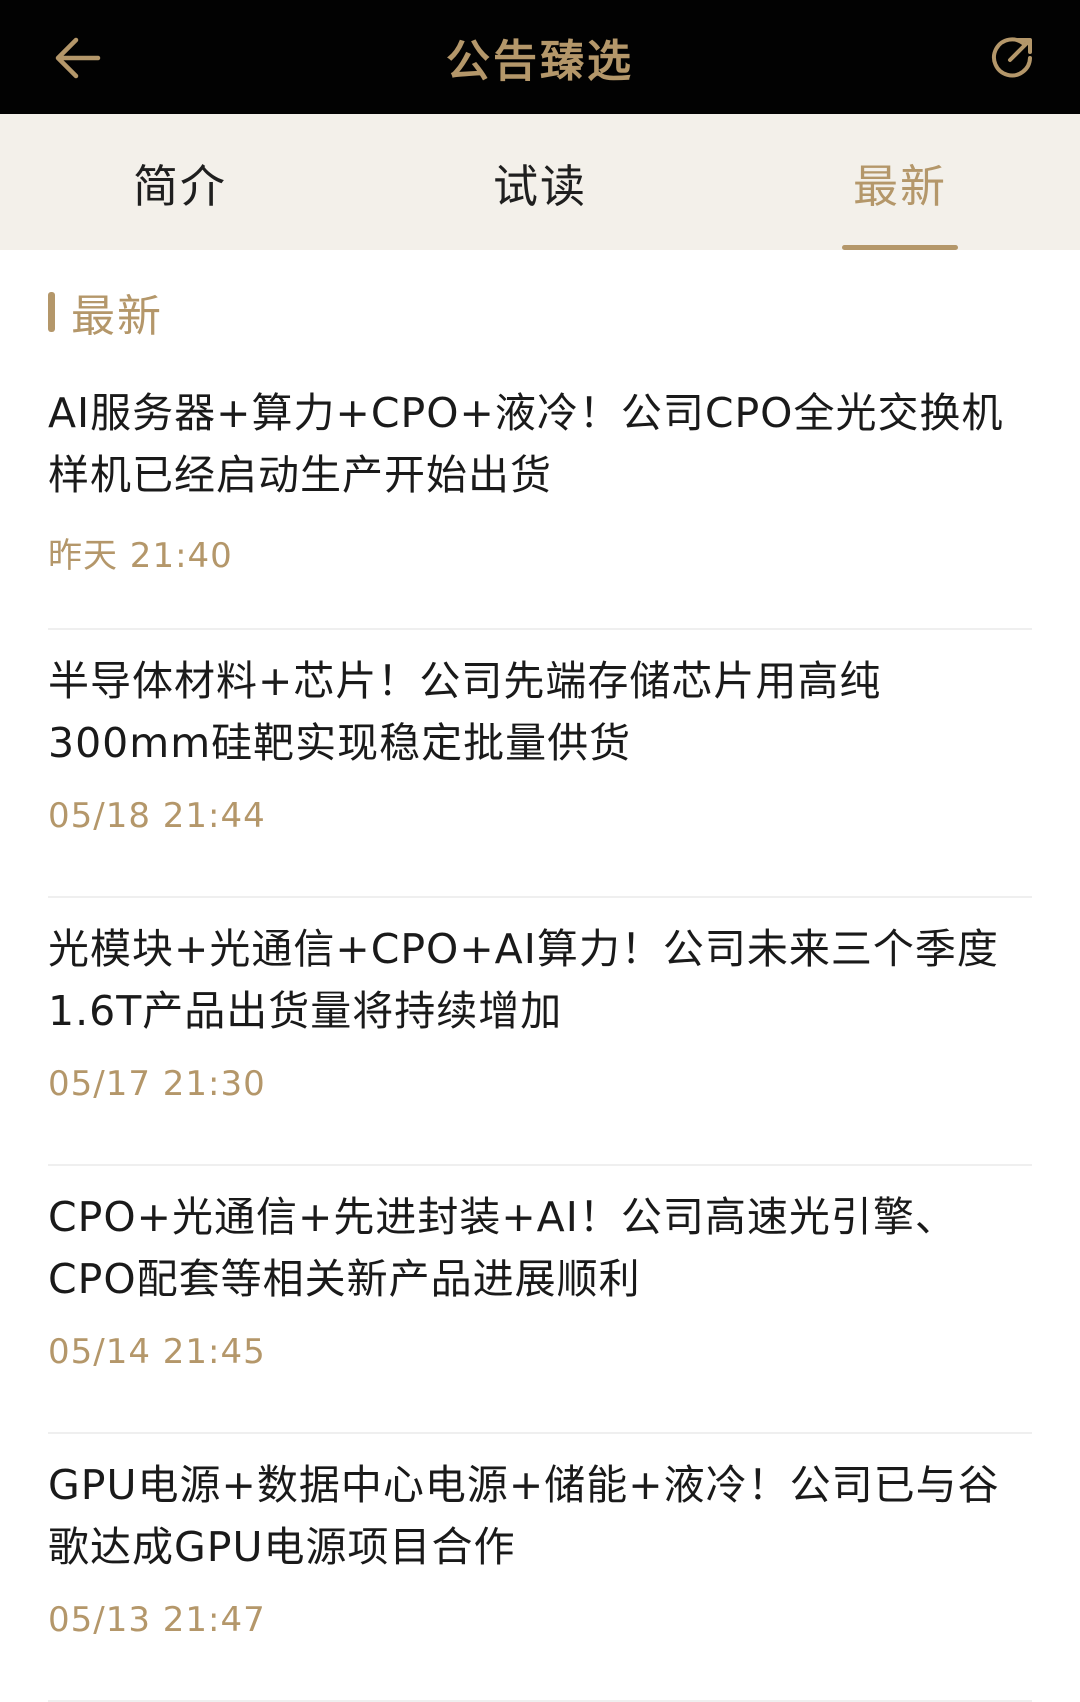  Describe the element at coordinates (539, 186) in the screenshot. I see `tab-label: 试读` at that location.